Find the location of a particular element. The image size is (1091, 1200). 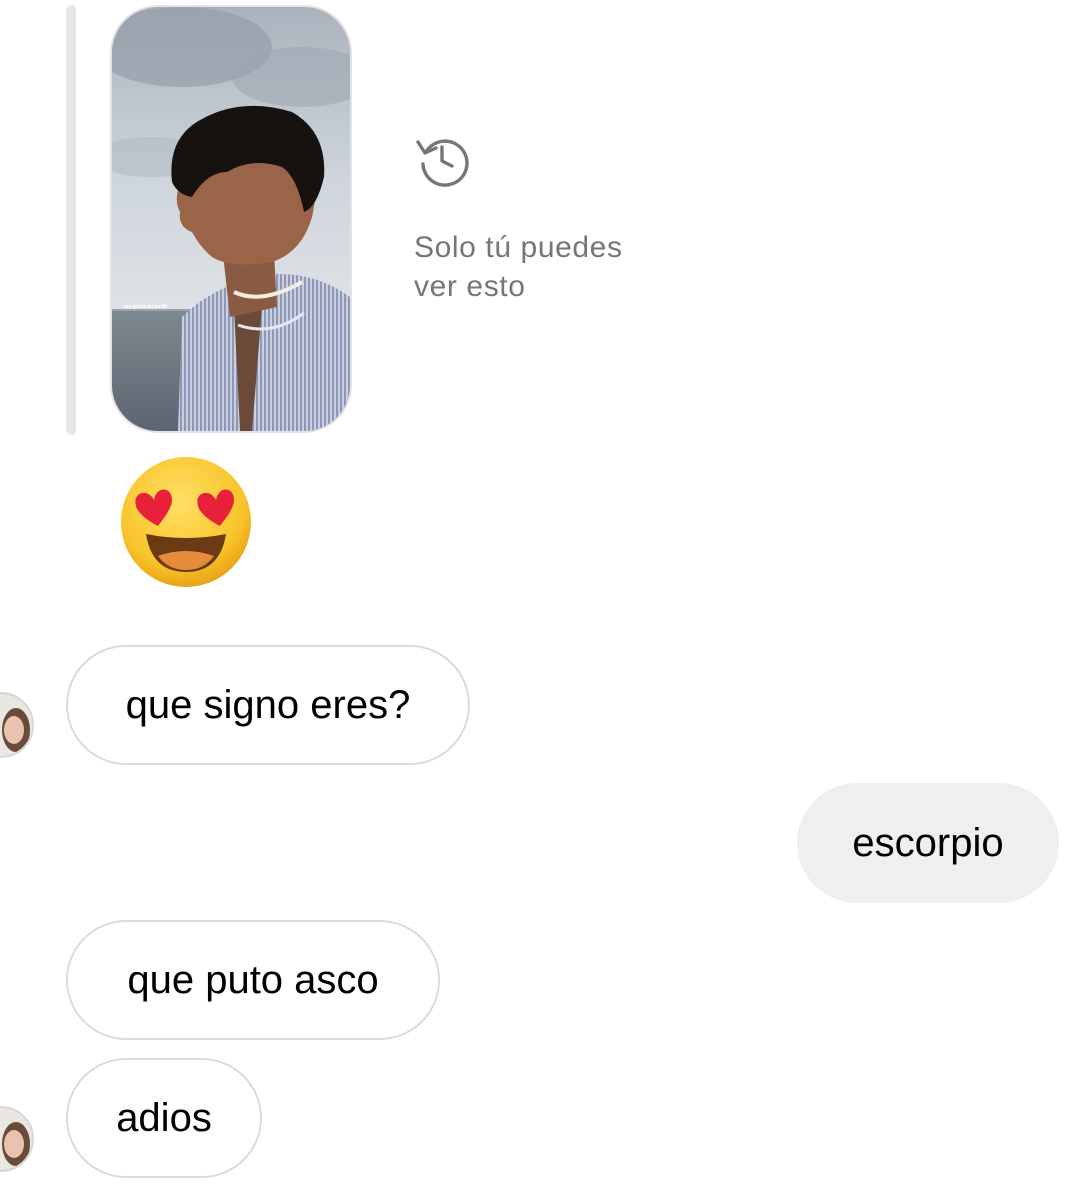

message-bubble-incoming: adios is located at coordinates (164, 1118).